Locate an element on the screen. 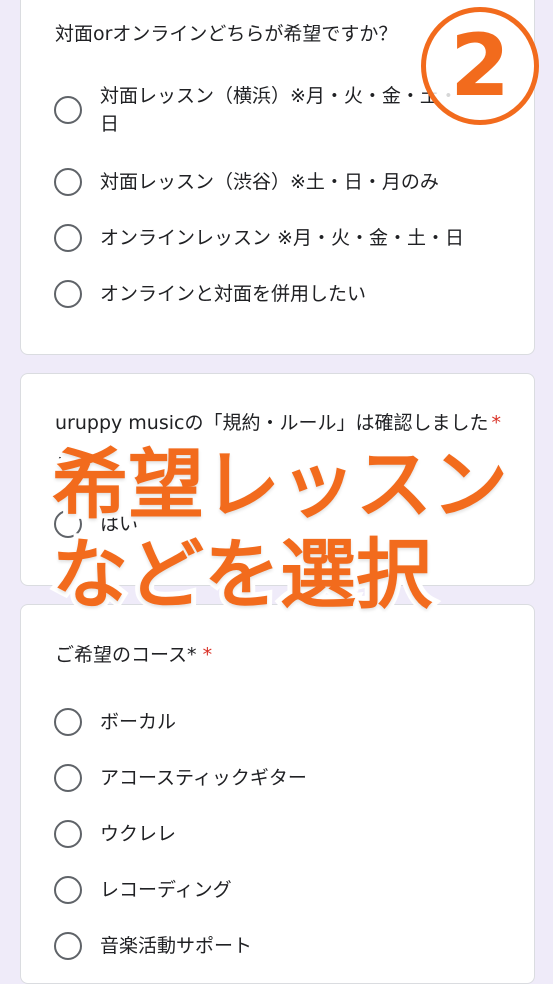  question-text: ご希望のコース* is located at coordinates (126, 655).